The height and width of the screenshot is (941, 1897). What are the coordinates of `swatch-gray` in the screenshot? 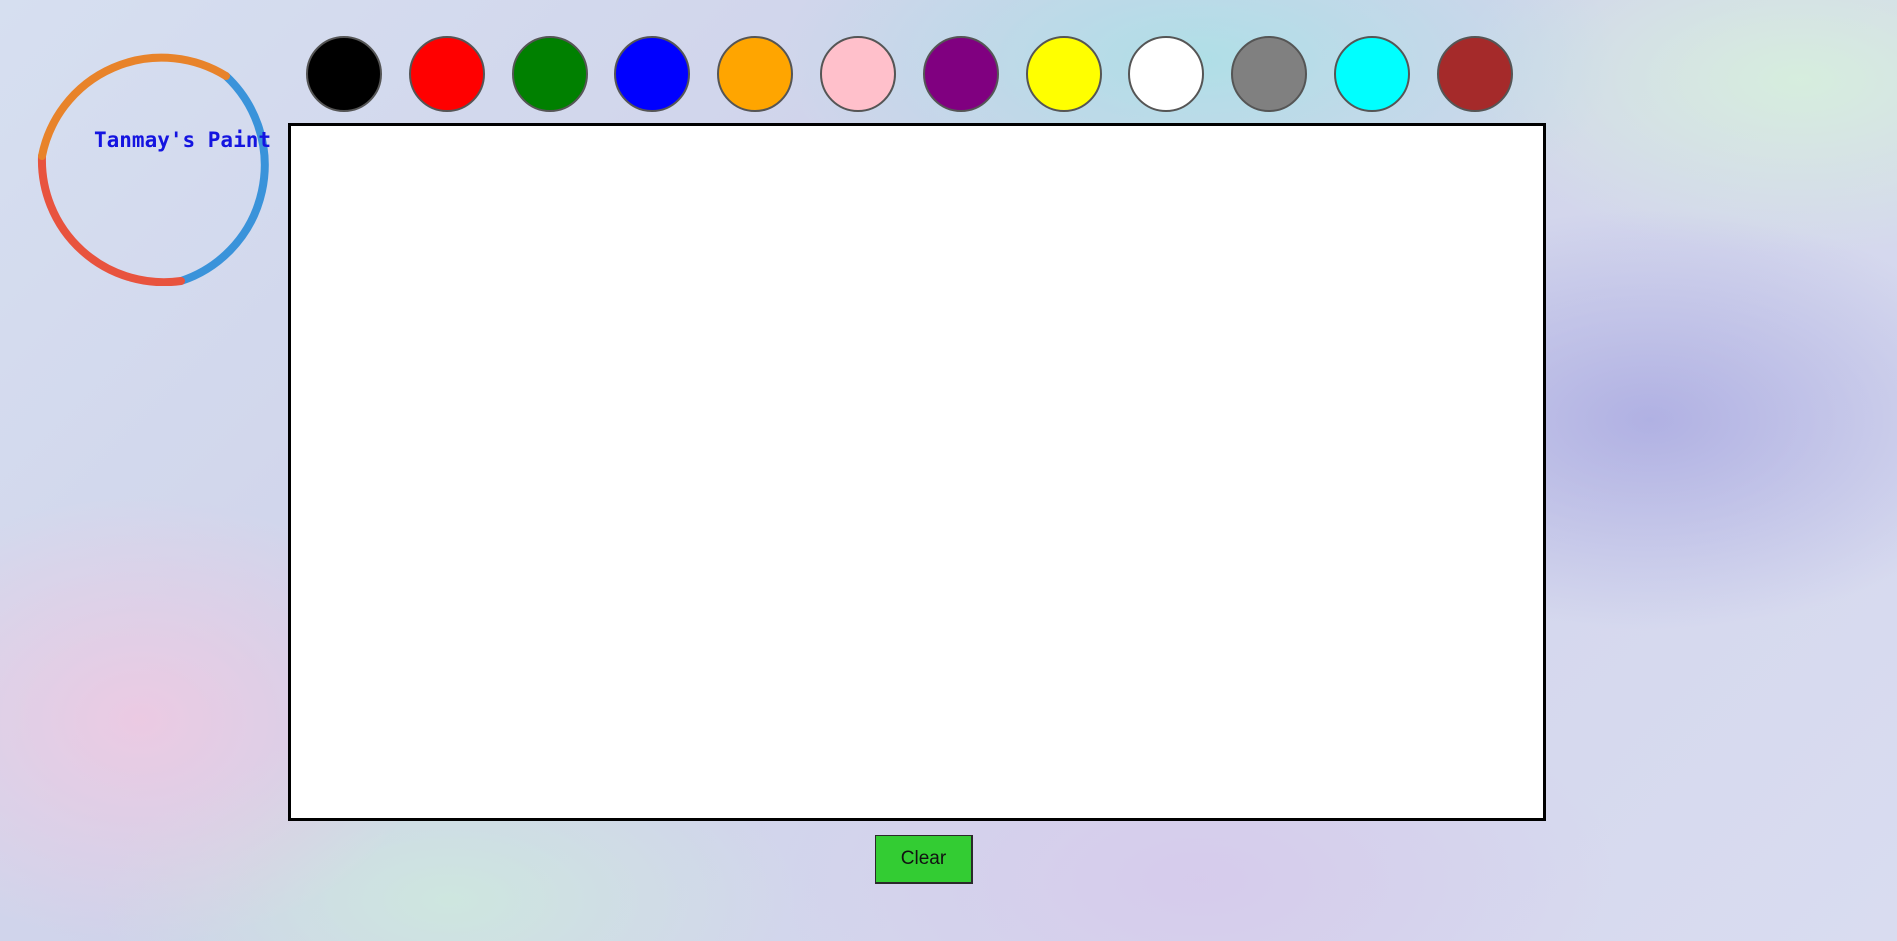 It's located at (1269, 74).